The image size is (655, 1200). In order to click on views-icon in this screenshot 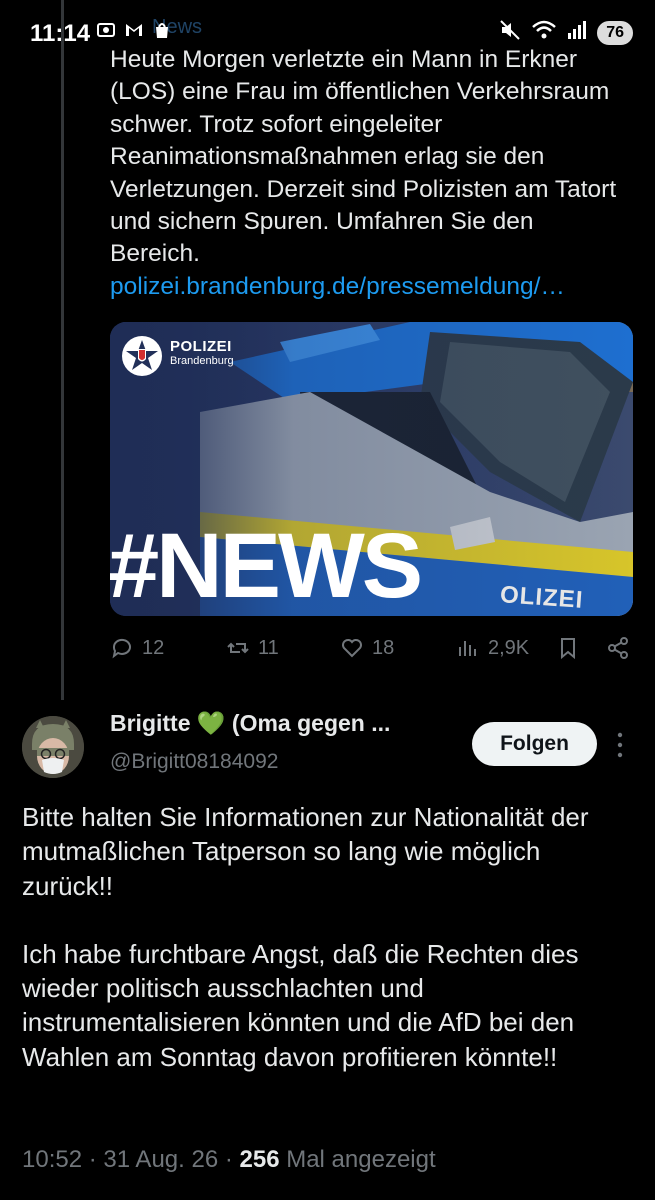, I will do `click(467, 648)`.